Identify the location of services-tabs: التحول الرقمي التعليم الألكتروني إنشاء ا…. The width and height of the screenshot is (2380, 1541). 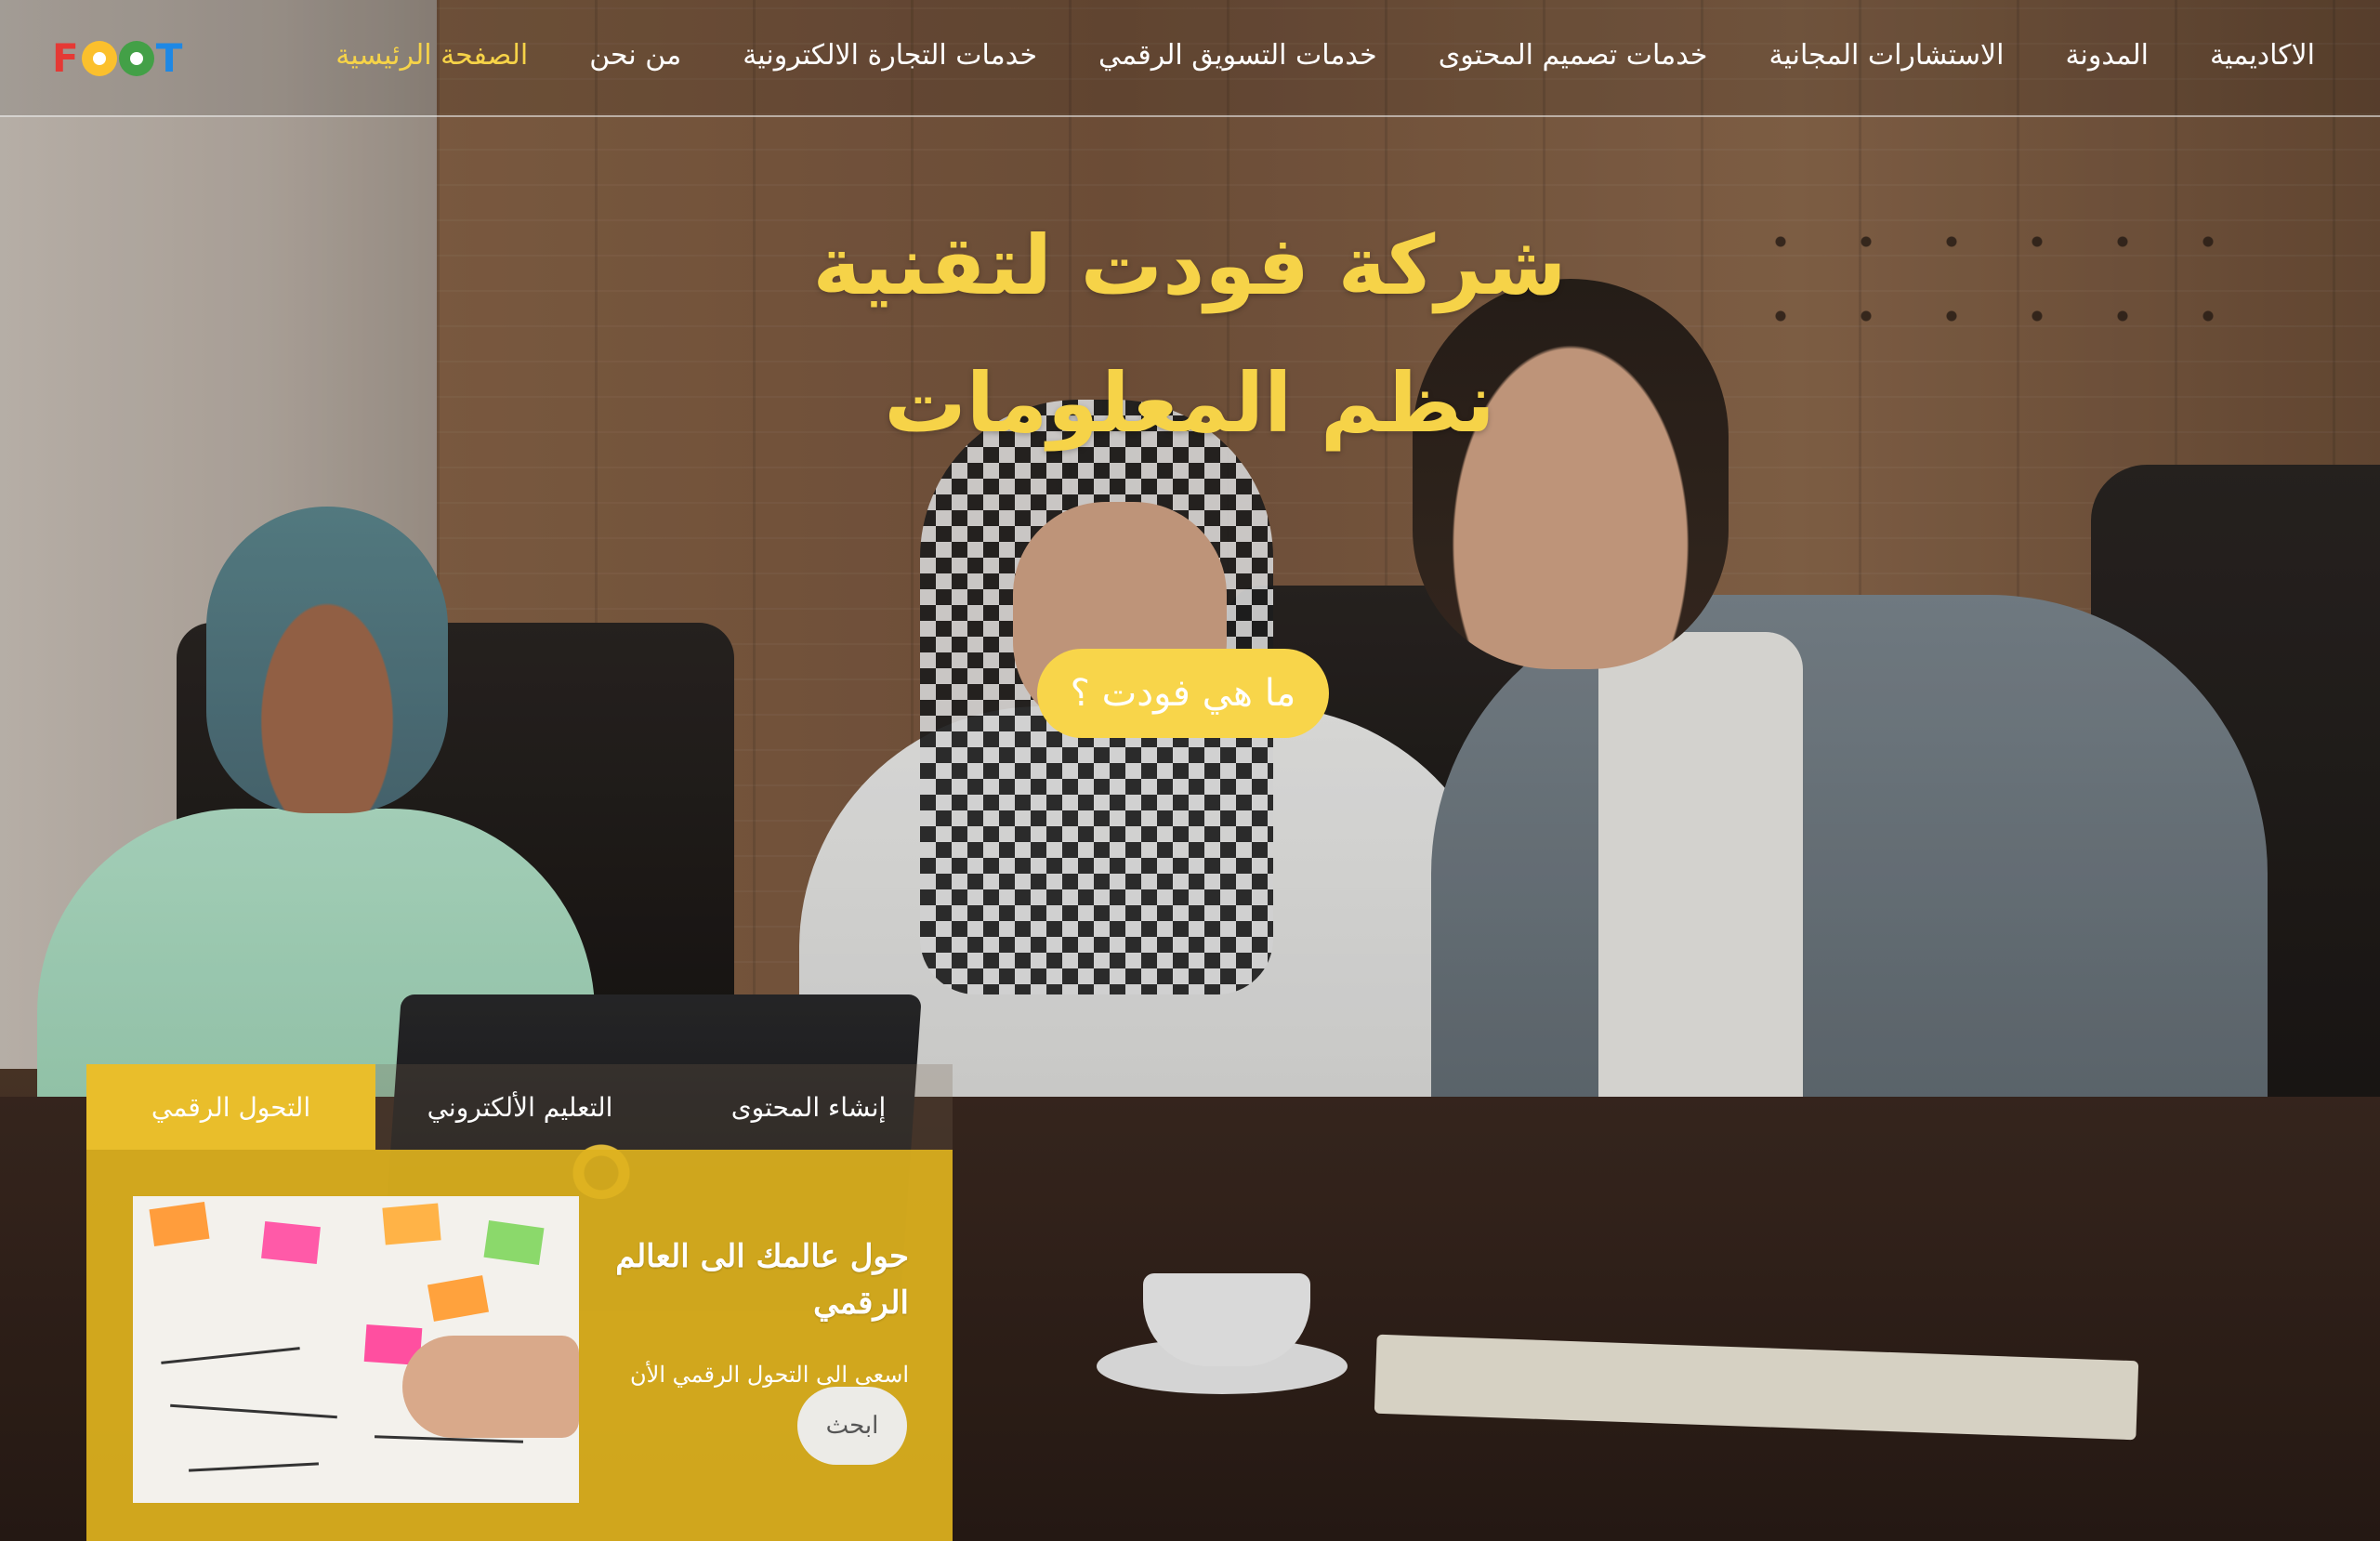
(519, 1107).